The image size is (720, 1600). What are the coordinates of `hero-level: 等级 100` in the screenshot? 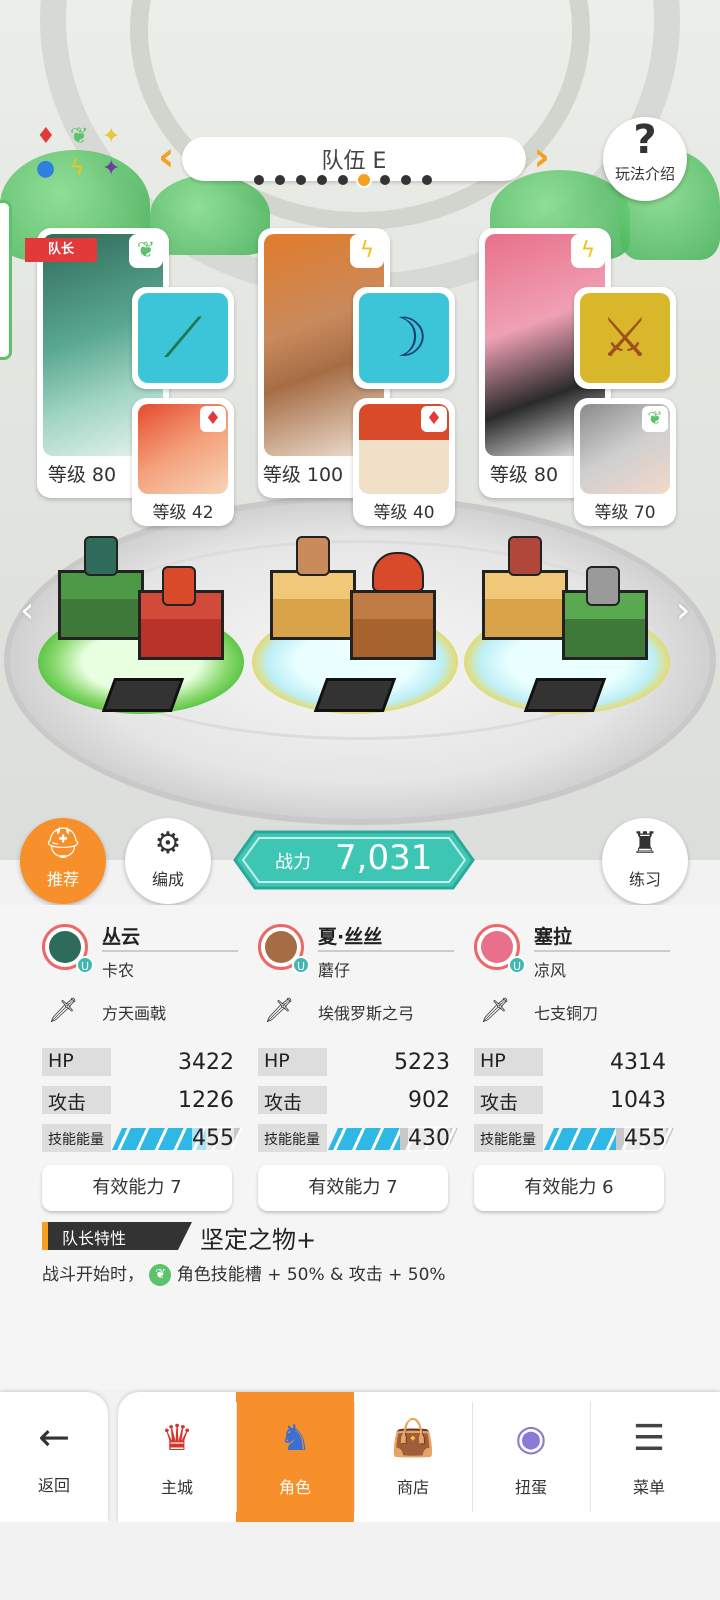 It's located at (303, 475).